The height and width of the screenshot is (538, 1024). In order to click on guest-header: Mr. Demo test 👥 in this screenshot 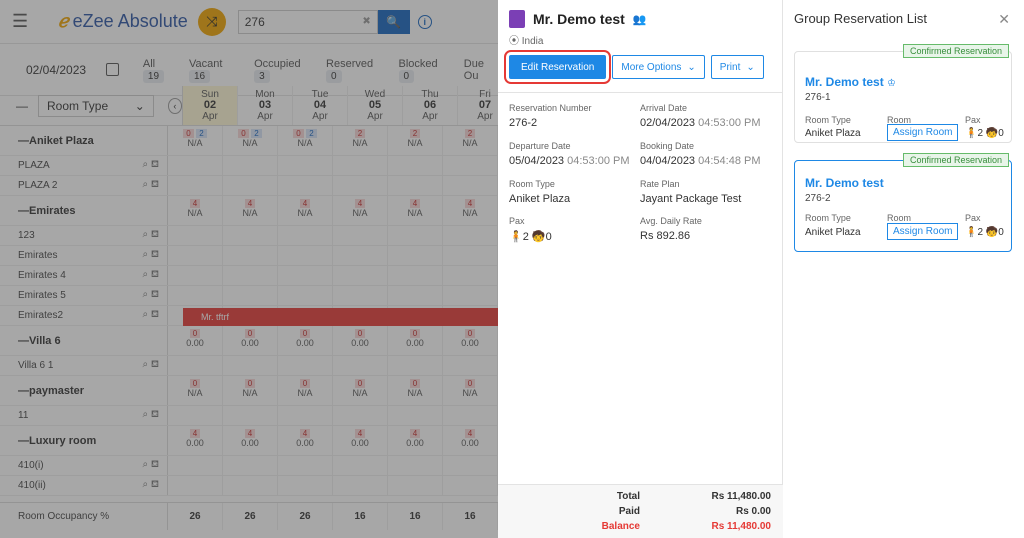, I will do `click(578, 19)`.